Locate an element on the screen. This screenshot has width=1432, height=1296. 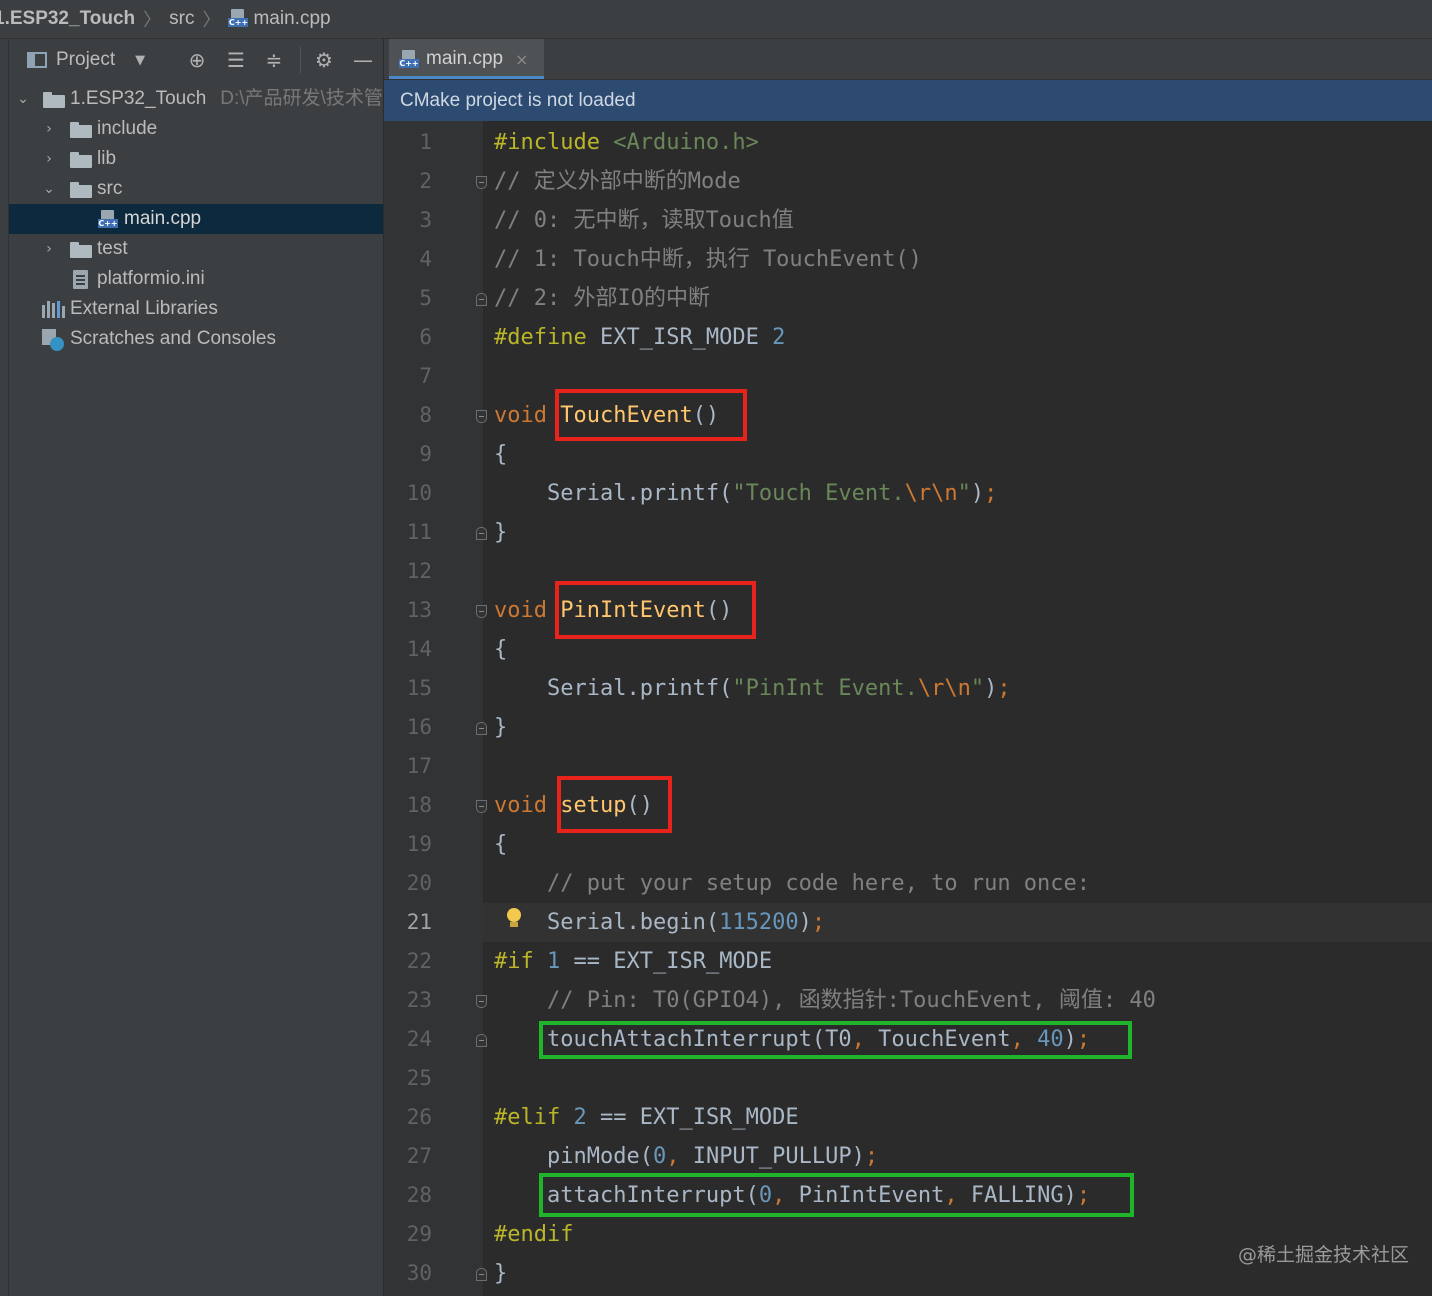
project-path-hint: D:\产品研发\技术管理 is located at coordinates (301, 98).